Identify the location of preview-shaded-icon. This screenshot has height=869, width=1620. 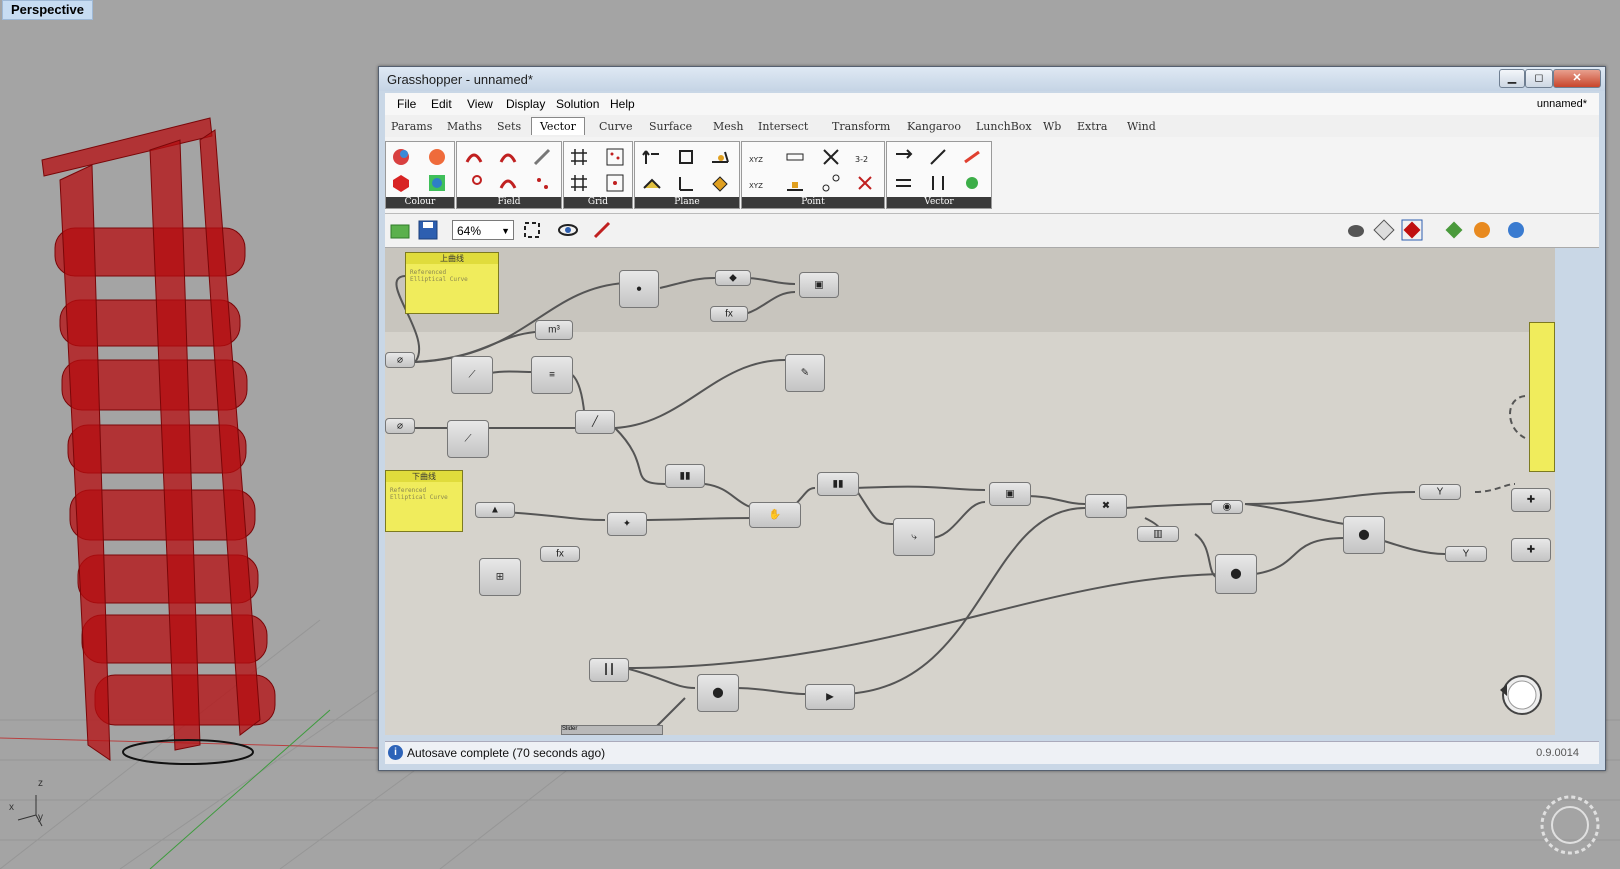
(1384, 230).